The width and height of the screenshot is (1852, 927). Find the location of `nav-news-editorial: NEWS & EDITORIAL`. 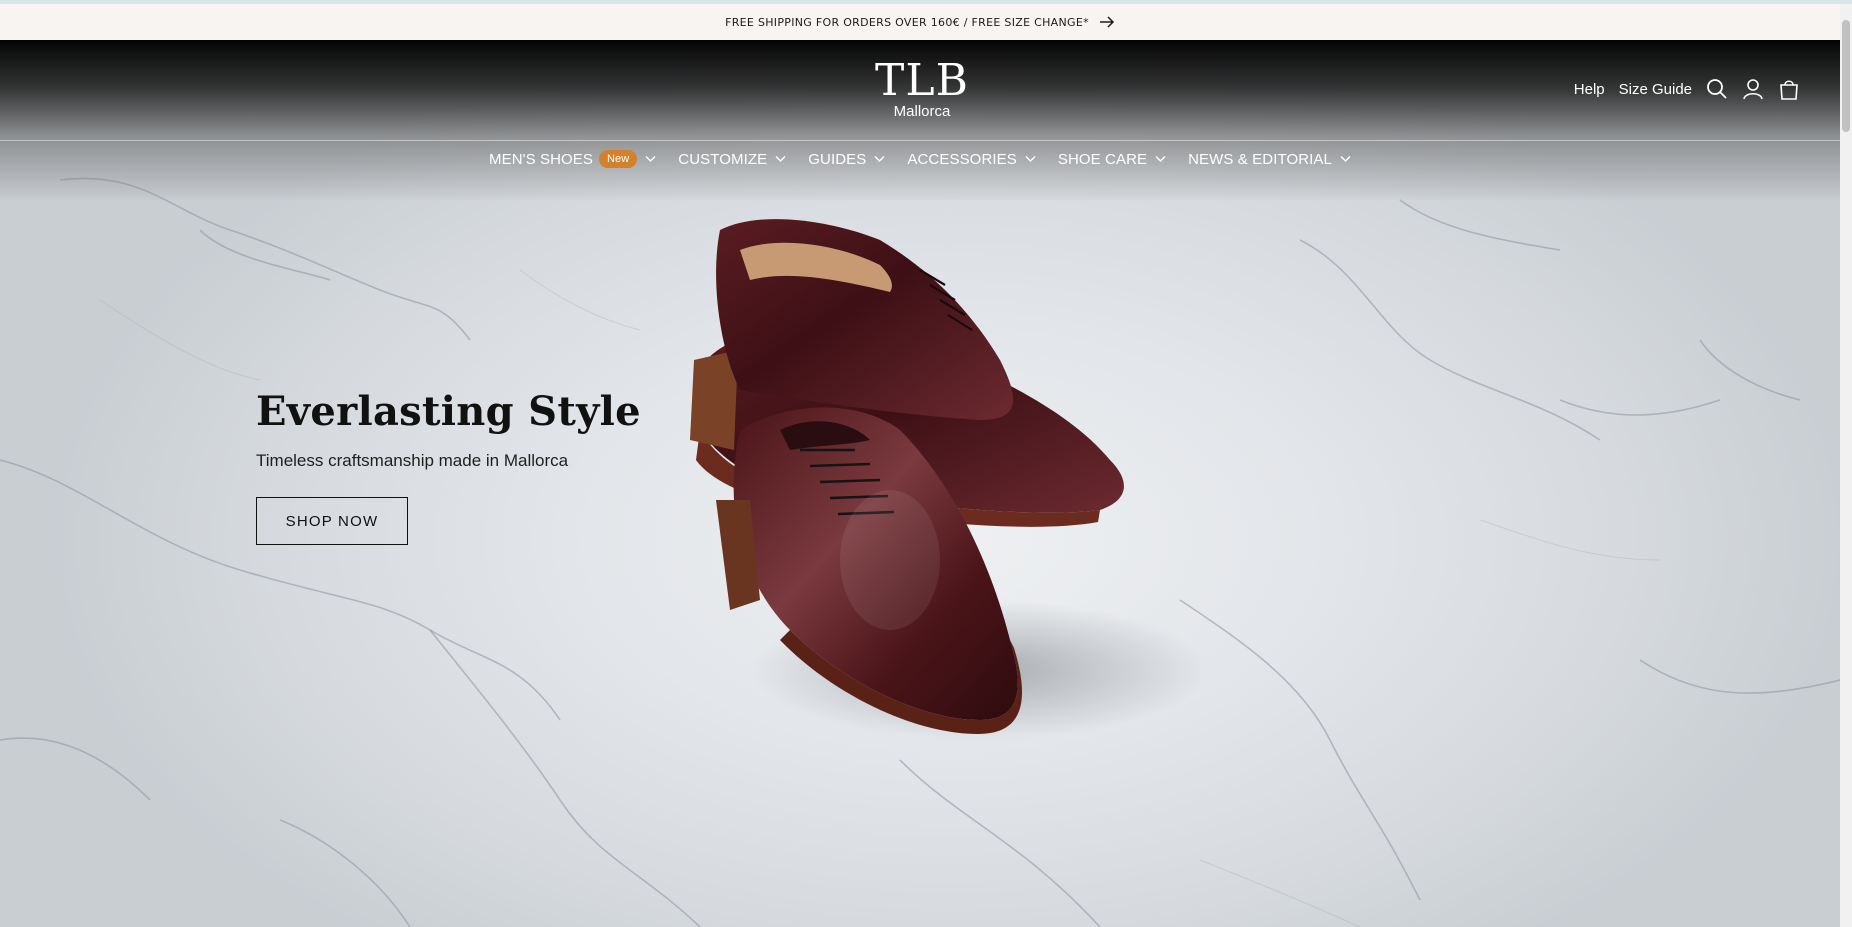

nav-news-editorial: NEWS & EDITORIAL is located at coordinates (1269, 159).